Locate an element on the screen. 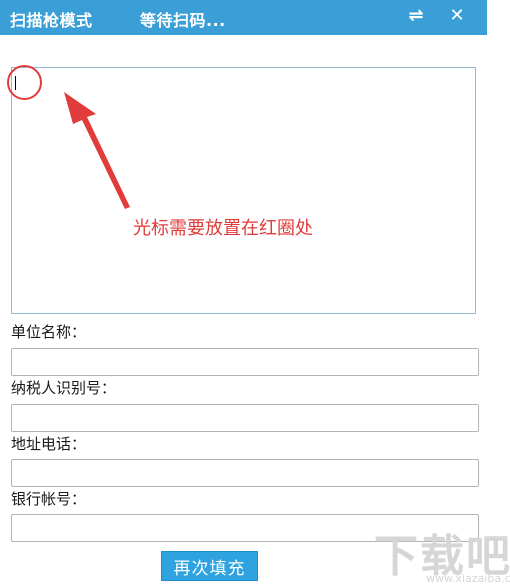 This screenshot has height=588, width=510. annotation-circle is located at coordinates (24, 82).